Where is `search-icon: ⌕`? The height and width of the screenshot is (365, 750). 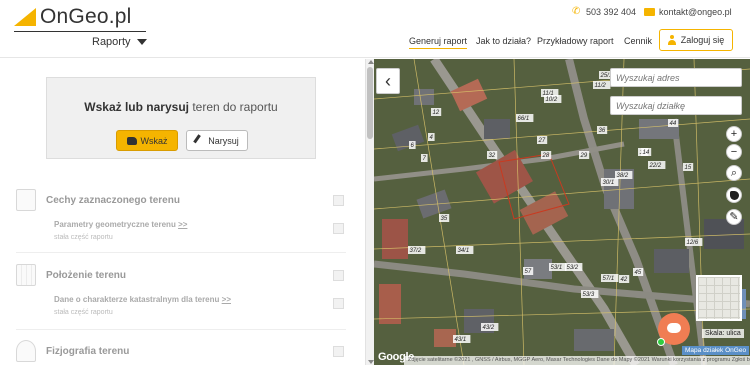 search-icon: ⌕ is located at coordinates (734, 173).